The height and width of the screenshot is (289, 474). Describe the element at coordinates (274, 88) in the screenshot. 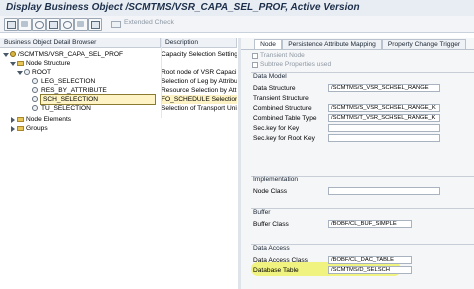

I see `data-structure-label: Data Structure` at that location.